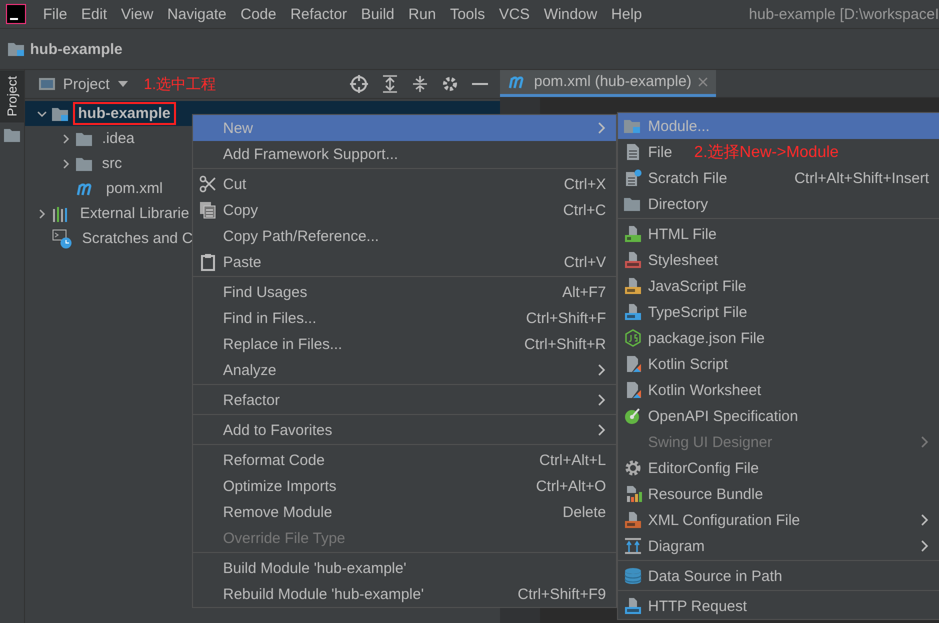  What do you see at coordinates (564, 344) in the screenshot?
I see `shortcut-text: Ctrl+Shift+R` at bounding box center [564, 344].